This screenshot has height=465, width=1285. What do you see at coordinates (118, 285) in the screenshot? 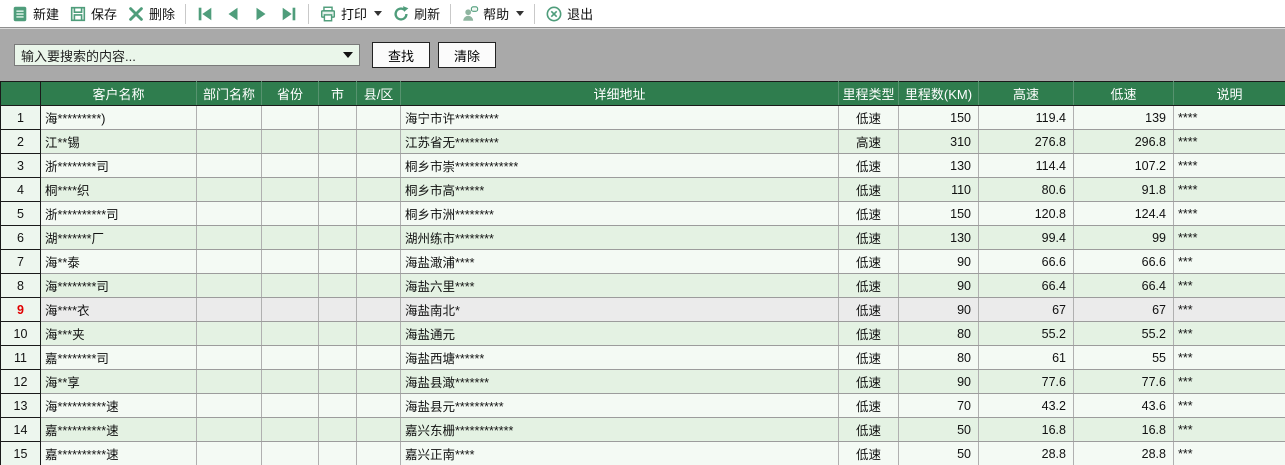
I see `cell-customer: 海********司` at bounding box center [118, 285].